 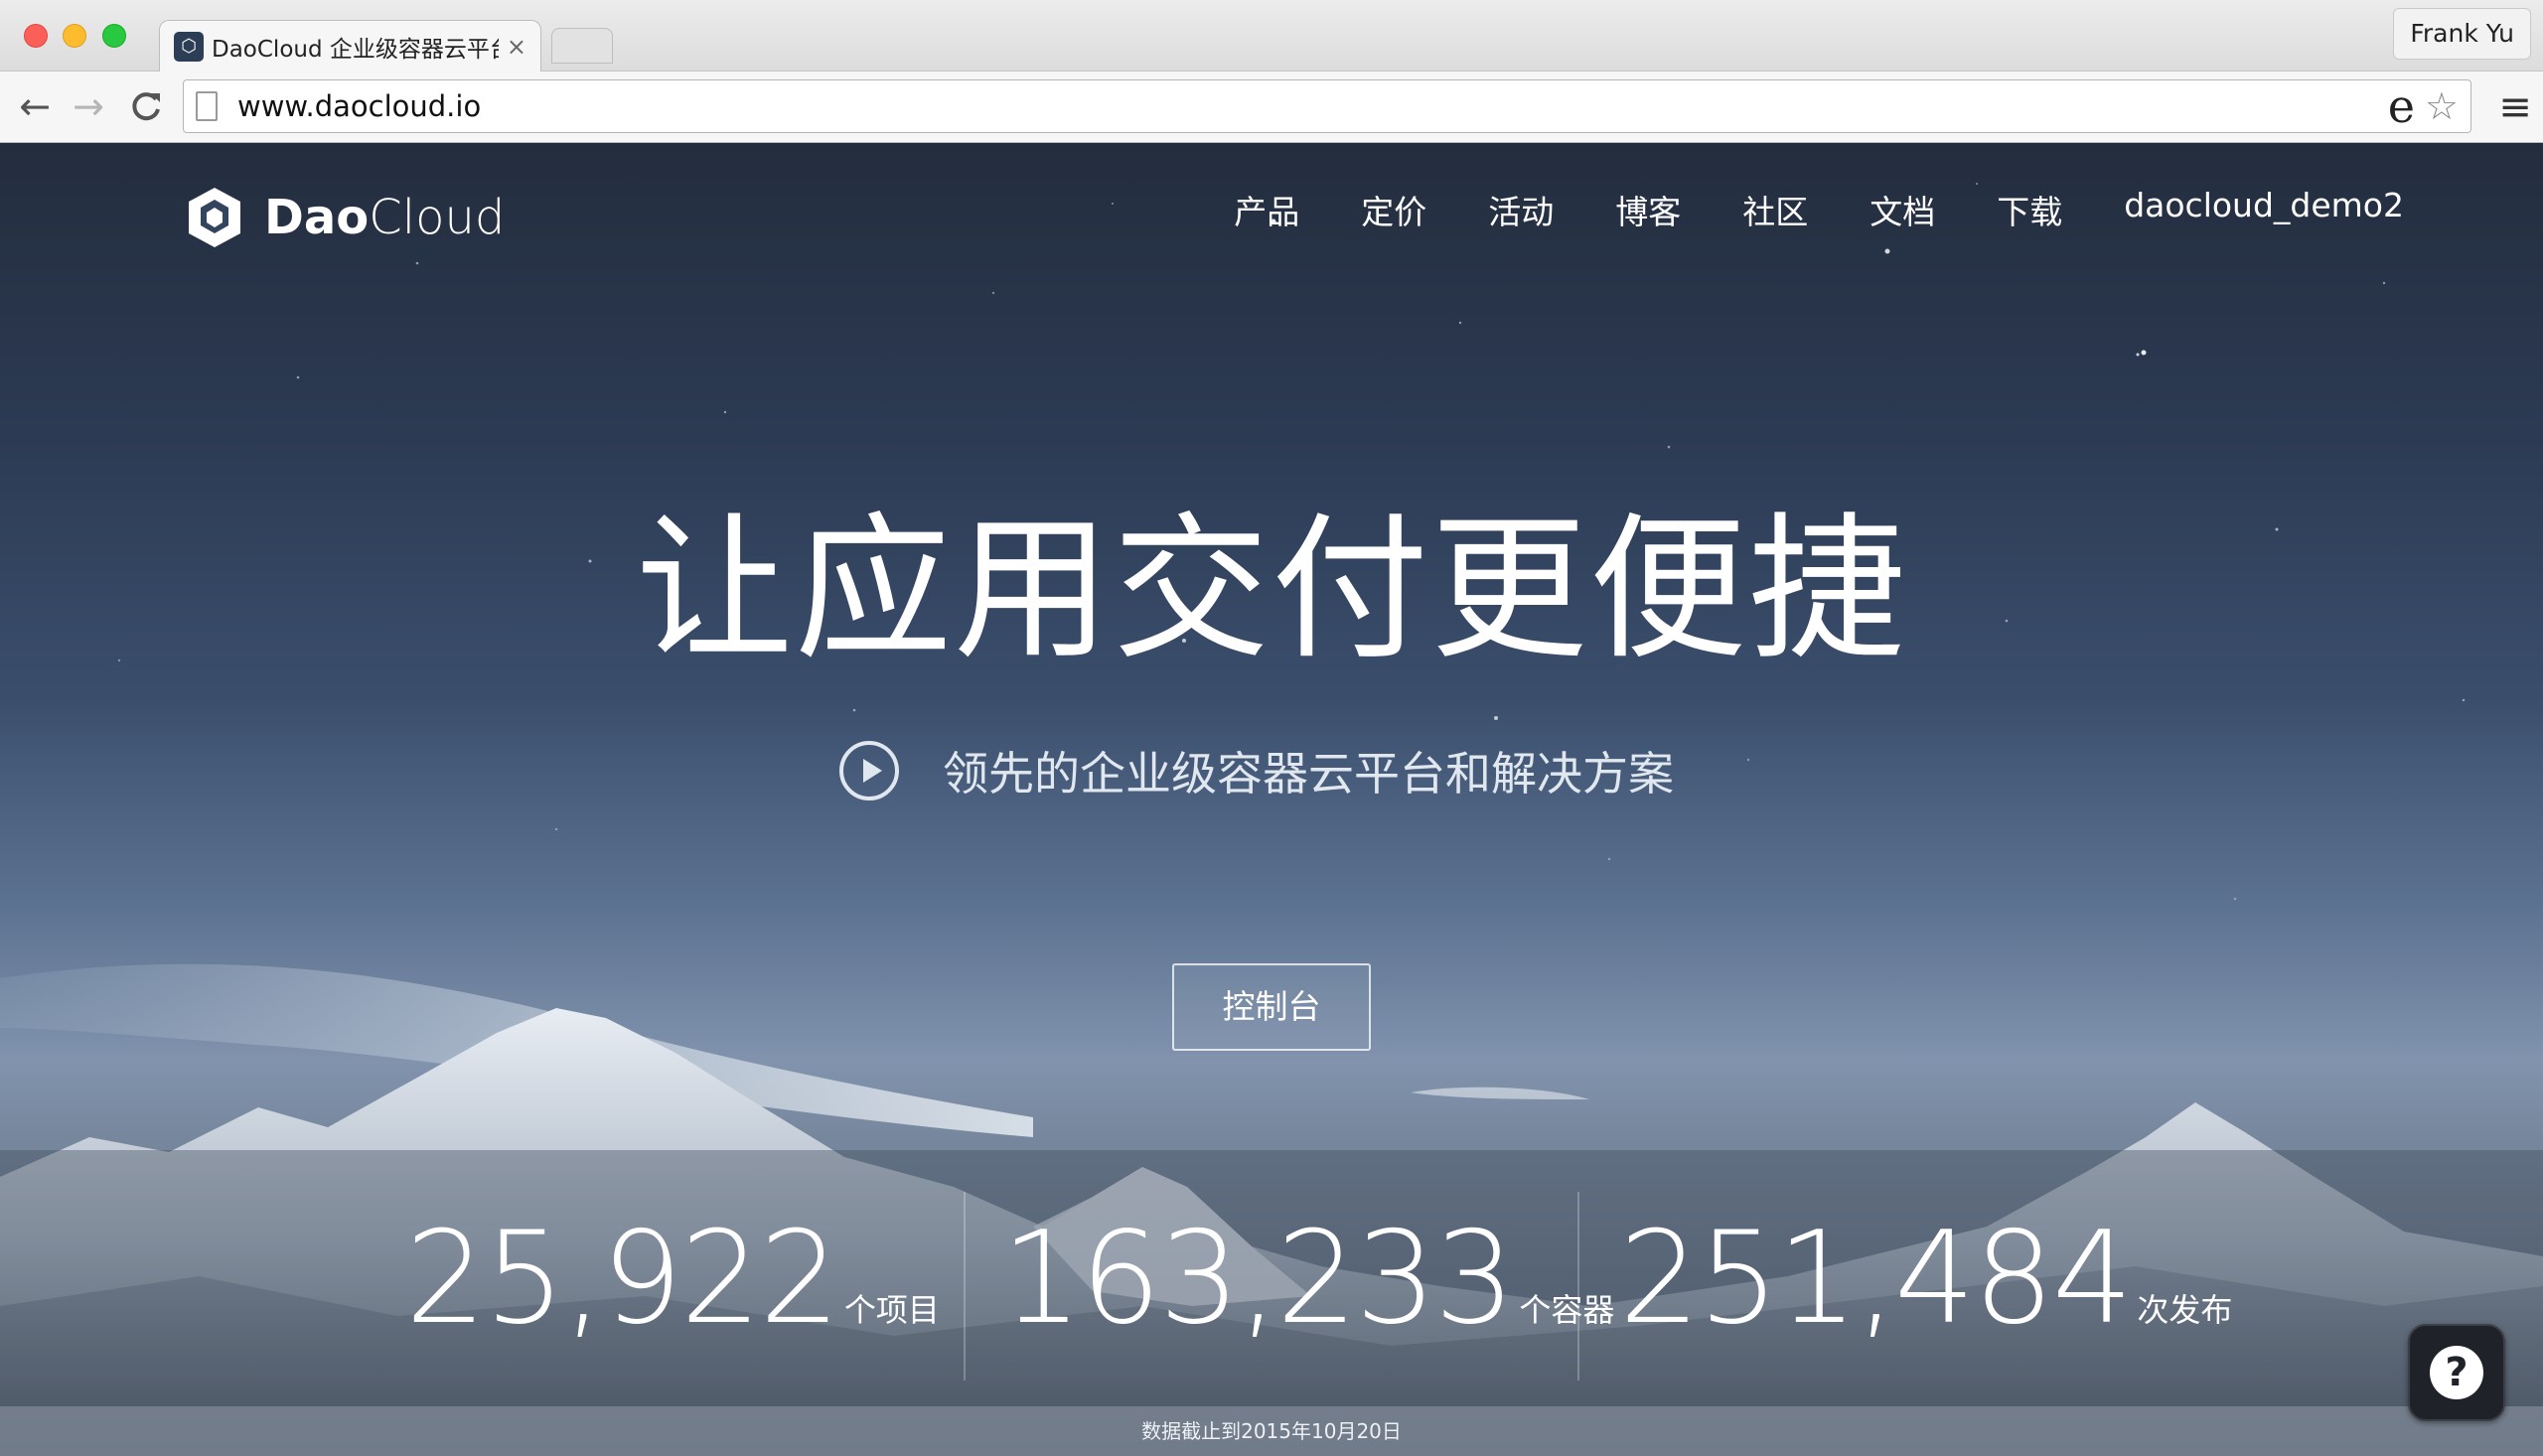 I want to click on bookmark-star-icon: ☆, so click(x=2442, y=106).